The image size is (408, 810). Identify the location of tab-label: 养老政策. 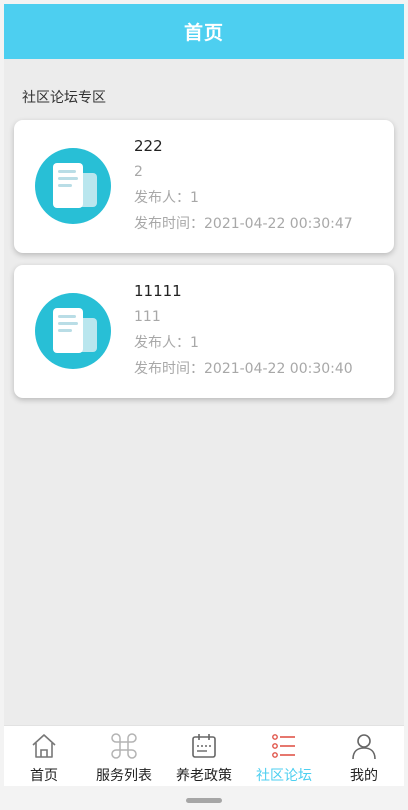
(204, 776).